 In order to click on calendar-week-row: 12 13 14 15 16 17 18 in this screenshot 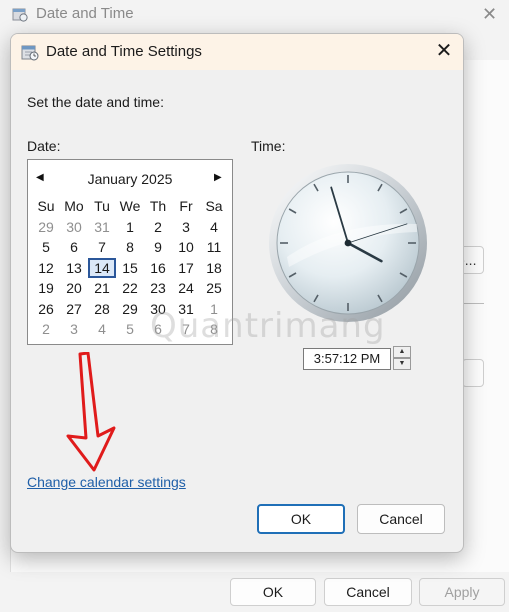, I will do `click(130, 268)`.